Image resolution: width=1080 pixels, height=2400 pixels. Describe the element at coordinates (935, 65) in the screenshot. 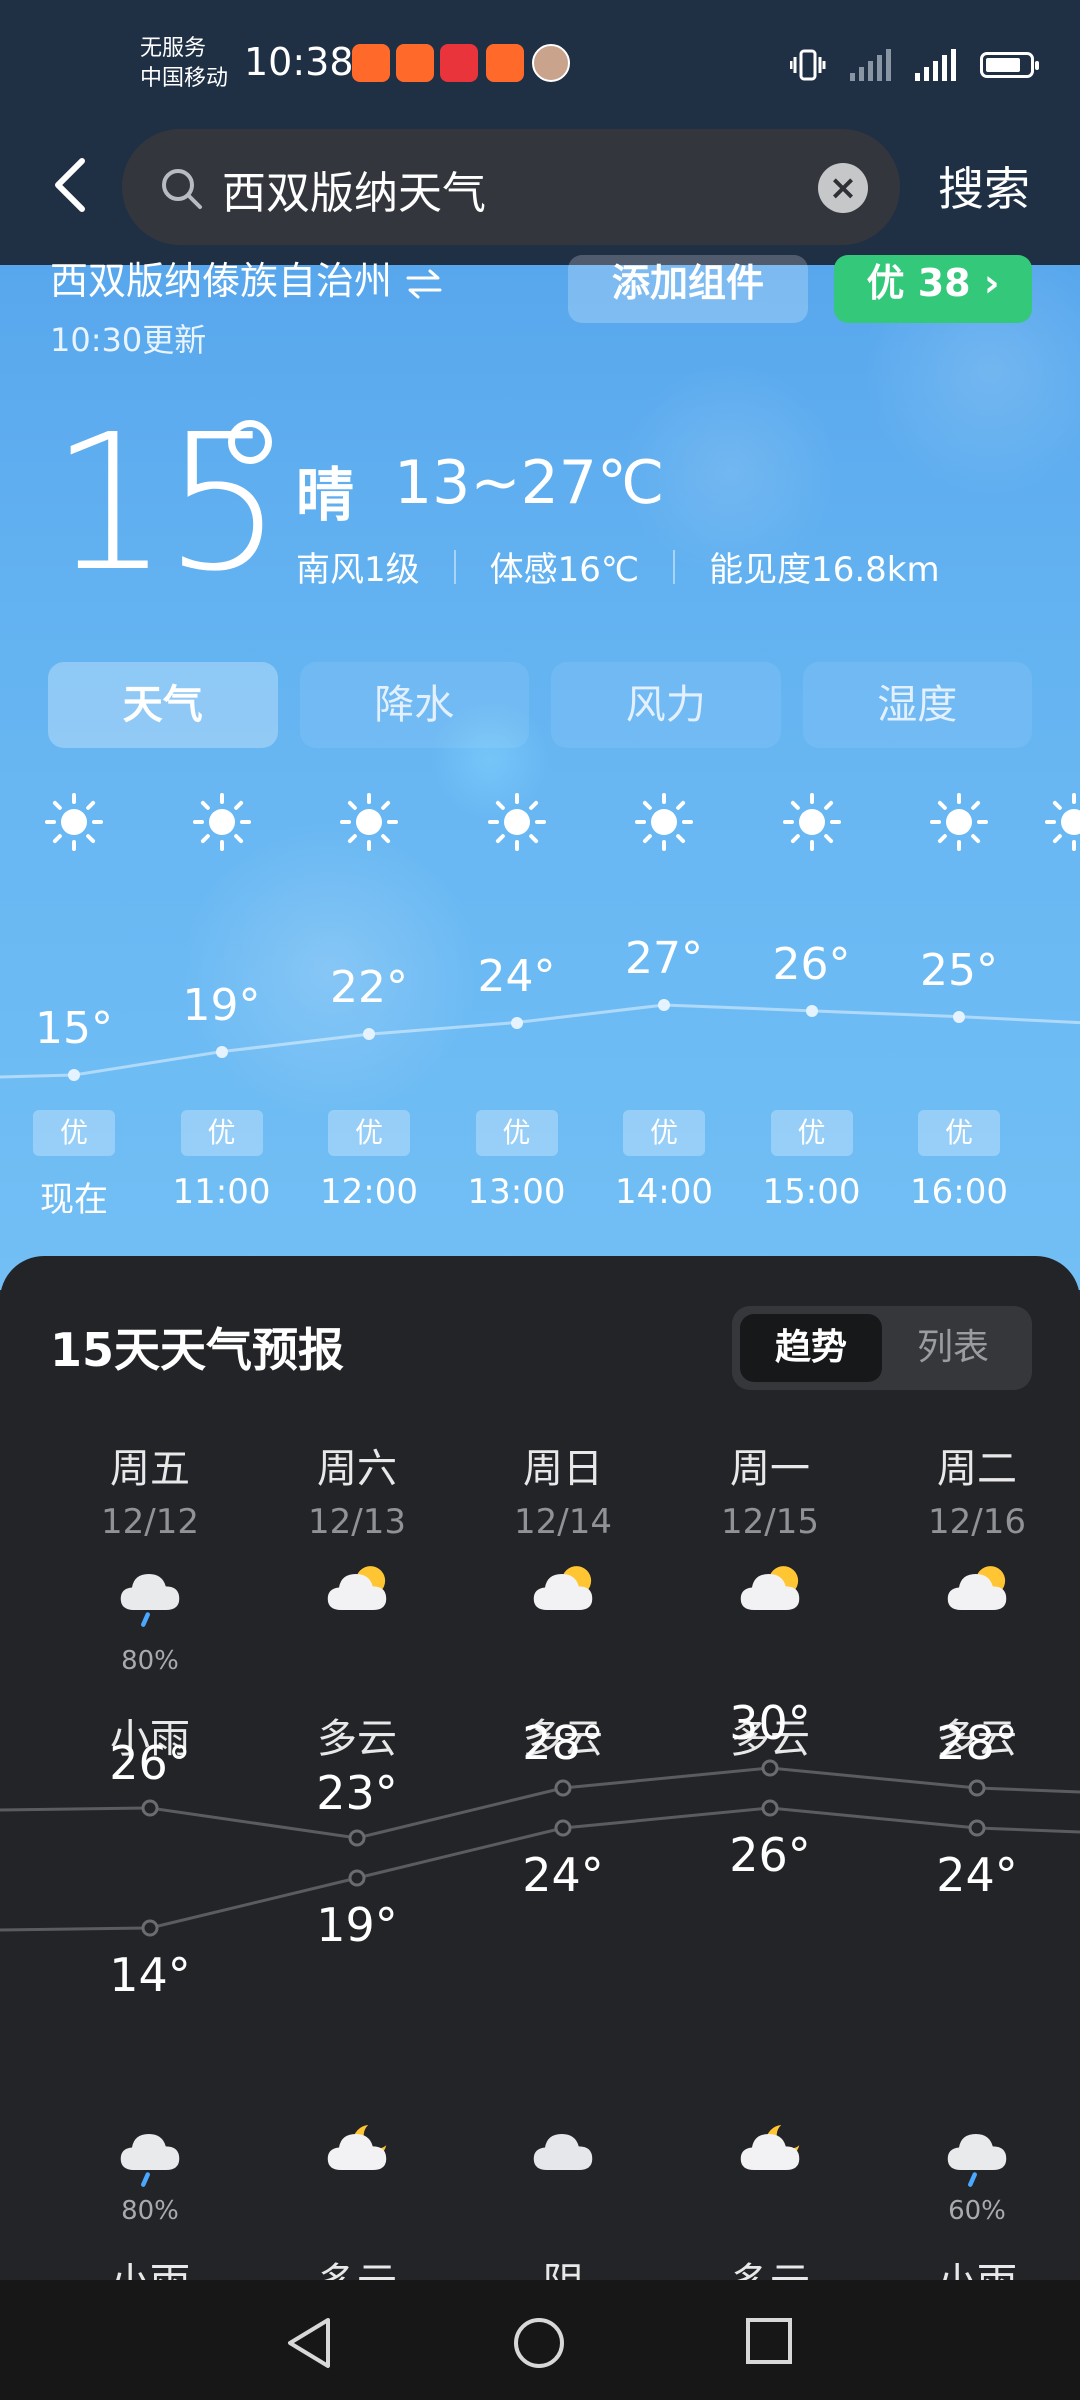

I see `signal-5g-icon` at that location.